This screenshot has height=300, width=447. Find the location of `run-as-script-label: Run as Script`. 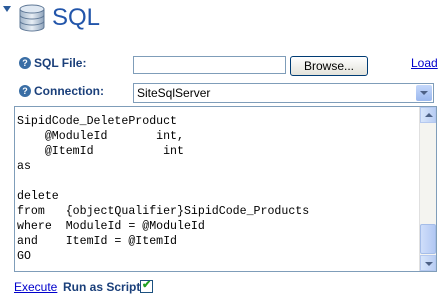

run-as-script-label: Run as Script is located at coordinates (102, 287).